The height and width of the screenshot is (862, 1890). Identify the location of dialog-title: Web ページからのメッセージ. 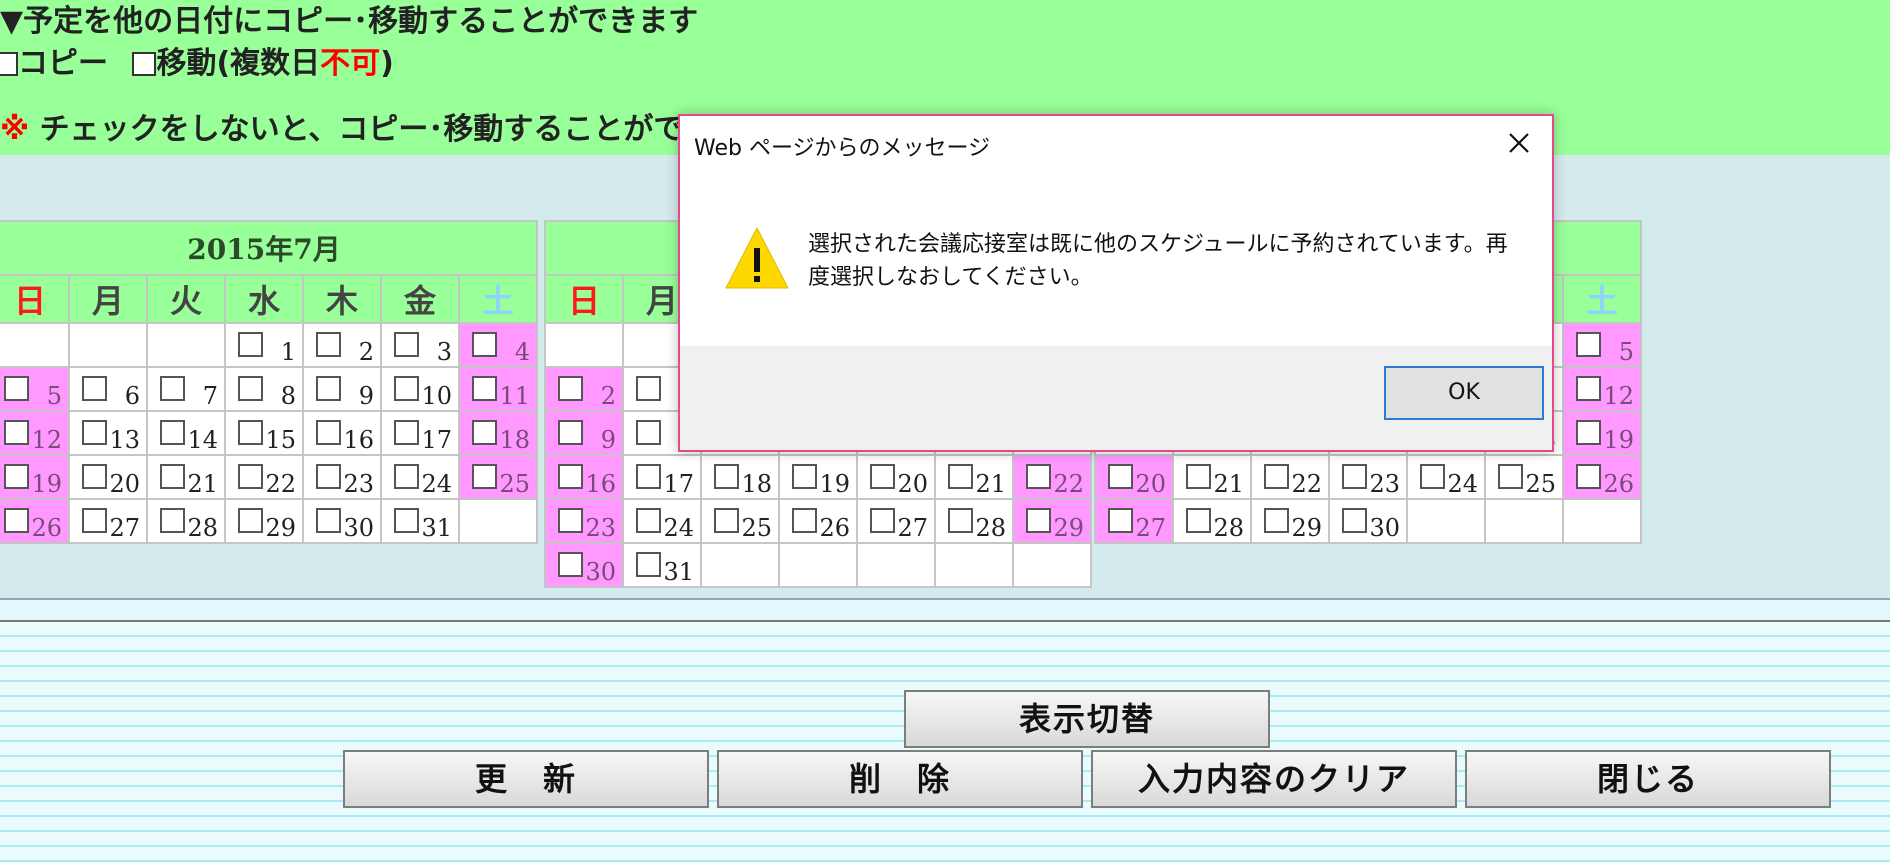
(842, 148).